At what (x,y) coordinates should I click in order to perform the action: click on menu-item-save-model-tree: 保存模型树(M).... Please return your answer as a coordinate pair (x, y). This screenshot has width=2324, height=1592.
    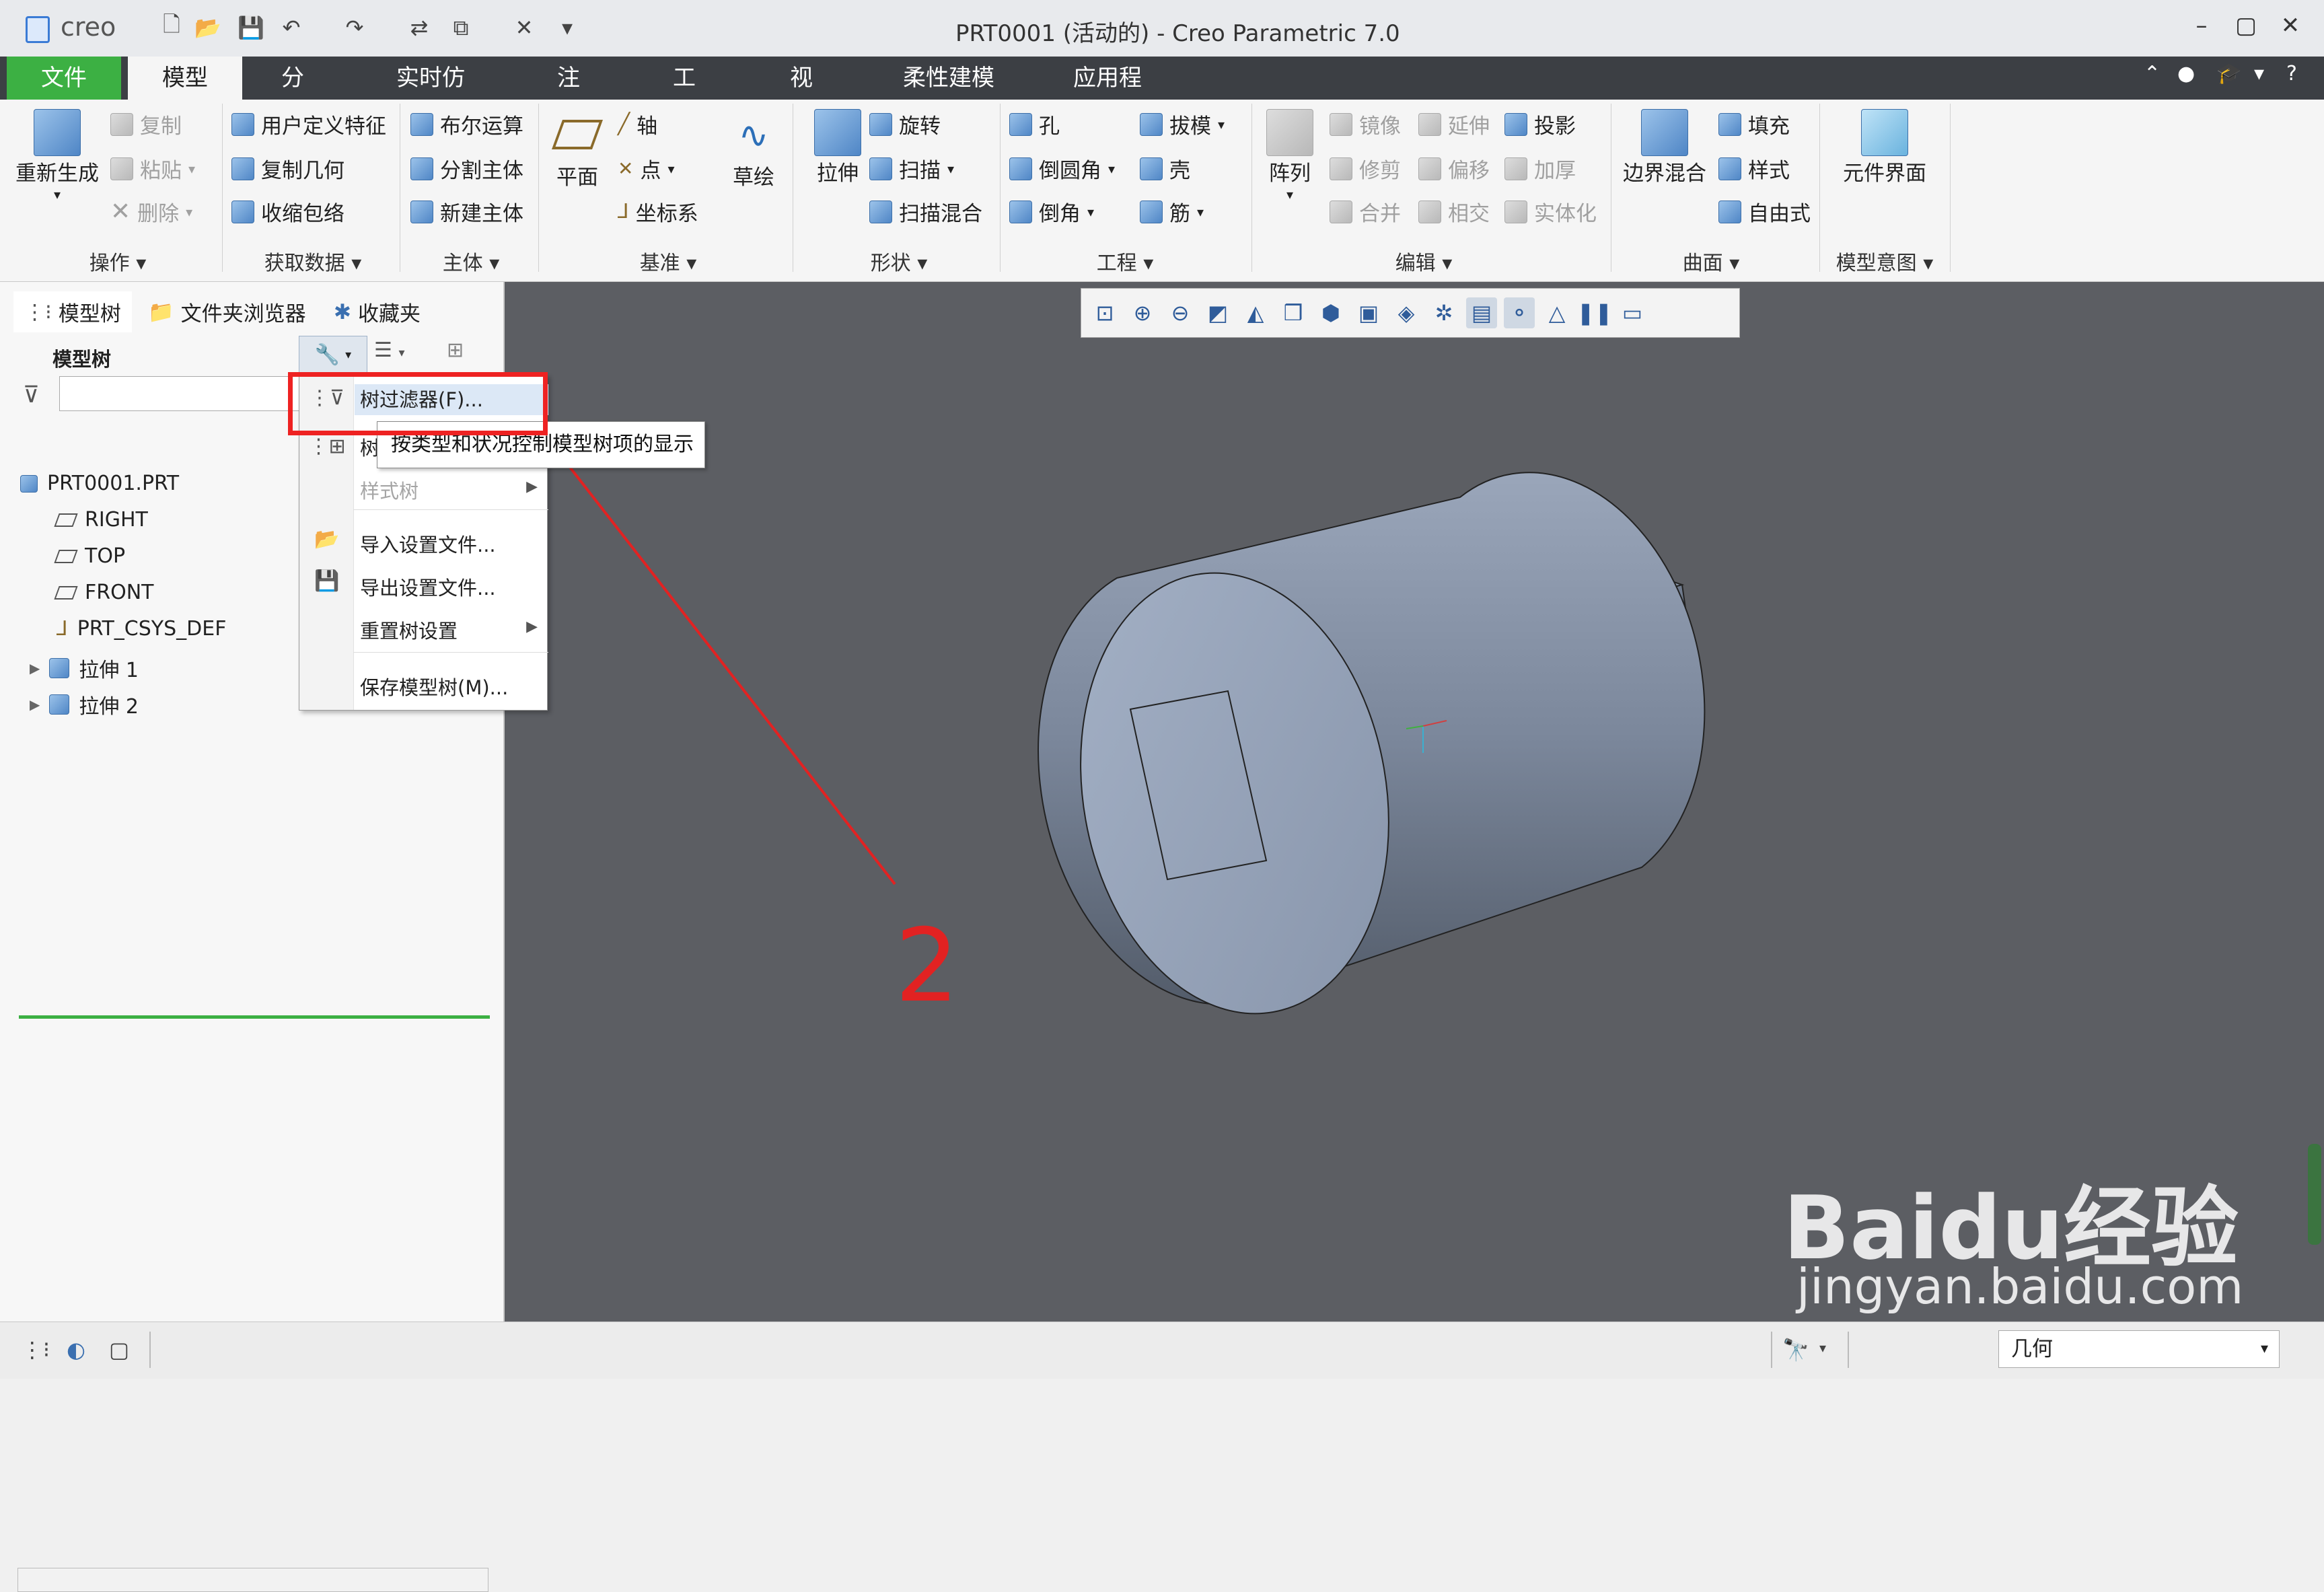
    Looking at the image, I should click on (434, 686).